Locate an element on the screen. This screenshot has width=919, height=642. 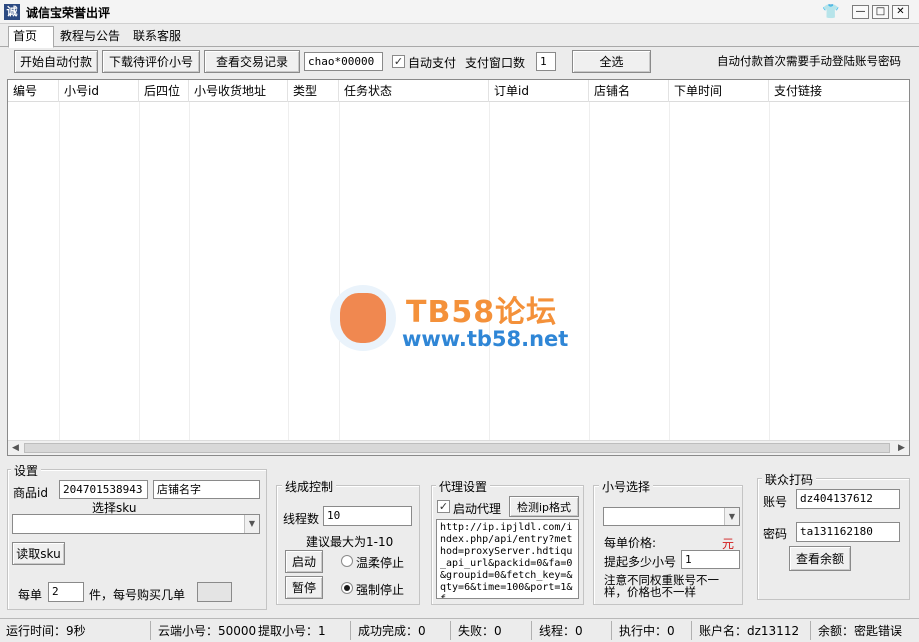
per-order-suffix: 件，每号购买几单 is located at coordinates (137, 595).